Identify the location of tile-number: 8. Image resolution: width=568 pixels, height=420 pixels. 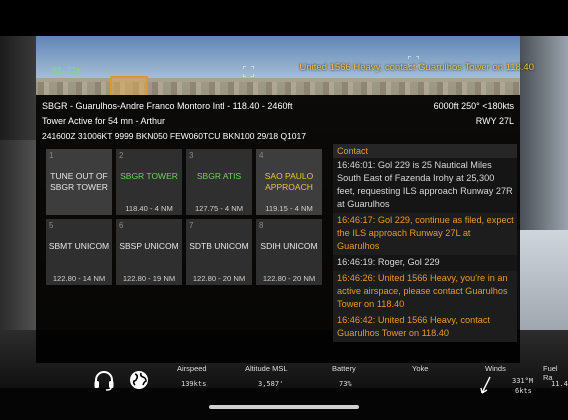
(261, 225).